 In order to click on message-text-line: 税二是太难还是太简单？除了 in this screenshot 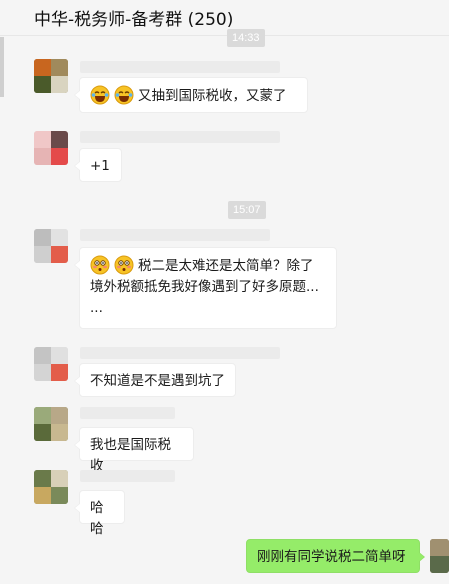, I will do `click(226, 266)`.